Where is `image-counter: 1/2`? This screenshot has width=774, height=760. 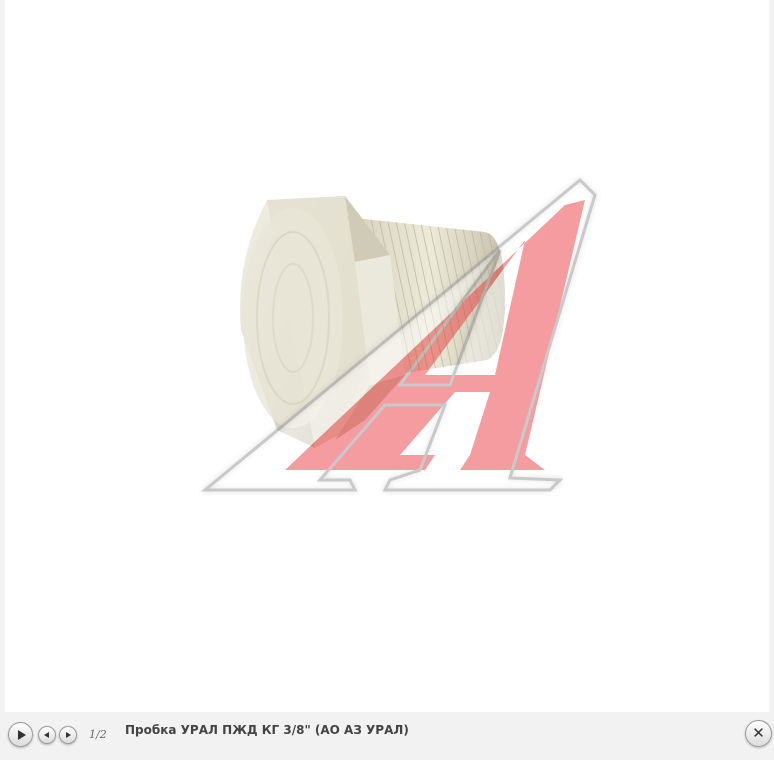
image-counter: 1/2 is located at coordinates (98, 734).